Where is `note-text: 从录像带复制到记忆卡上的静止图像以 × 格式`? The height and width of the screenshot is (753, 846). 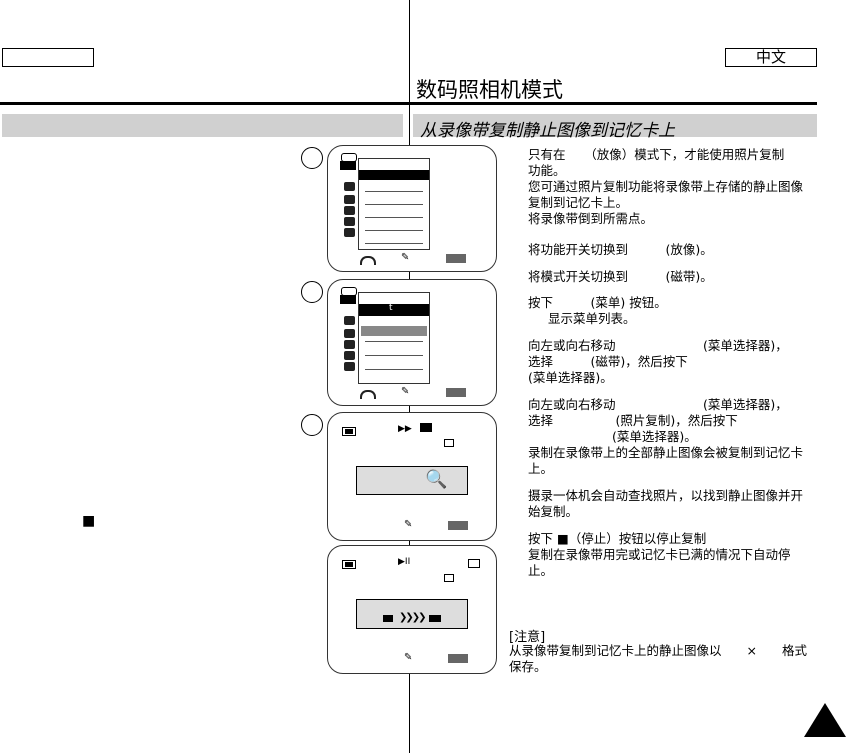
note-text: 从录像带复制到记忆卡上的静止图像以 × 格式 is located at coordinates (658, 650).